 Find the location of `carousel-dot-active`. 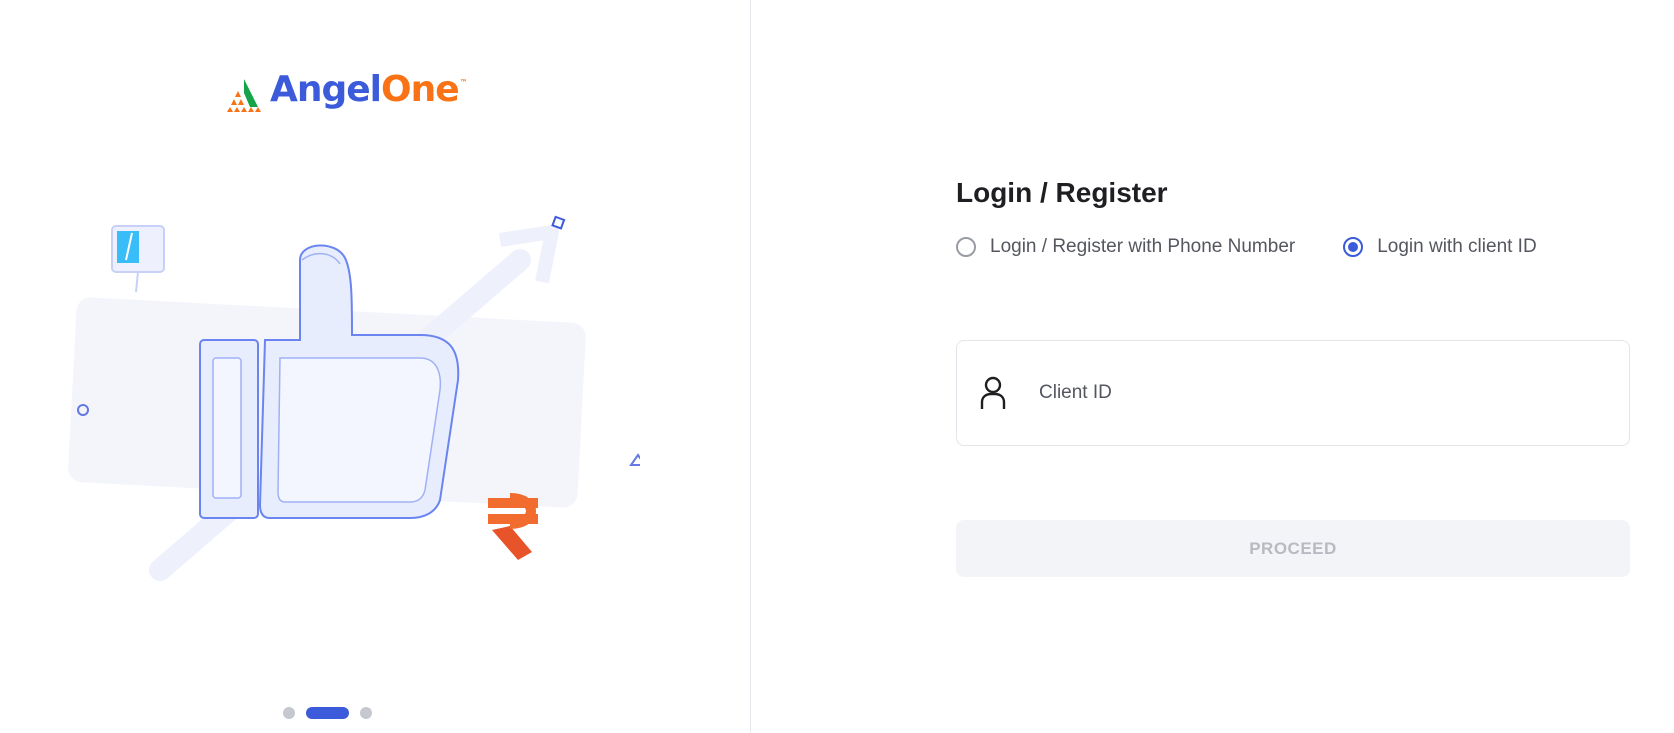

carousel-dot-active is located at coordinates (327, 713).